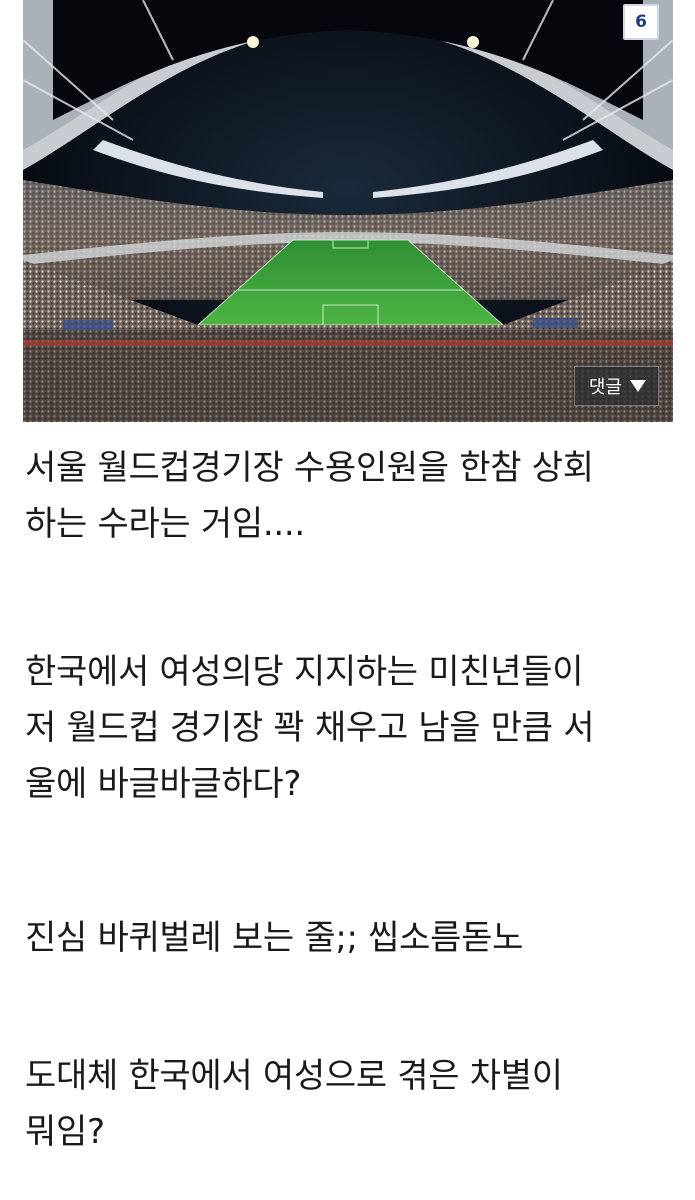 Image resolution: width=695 pixels, height=1200 pixels. What do you see at coordinates (274, 938) in the screenshot?
I see `post-paragraph: 진심 바퀴벌레 보는 줄;; 씹소름돋노` at bounding box center [274, 938].